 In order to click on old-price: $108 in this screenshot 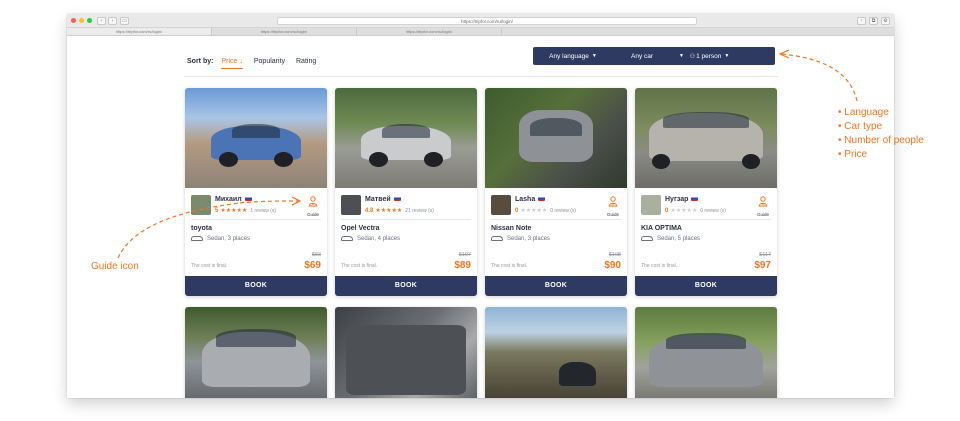, I will do `click(614, 255)`.